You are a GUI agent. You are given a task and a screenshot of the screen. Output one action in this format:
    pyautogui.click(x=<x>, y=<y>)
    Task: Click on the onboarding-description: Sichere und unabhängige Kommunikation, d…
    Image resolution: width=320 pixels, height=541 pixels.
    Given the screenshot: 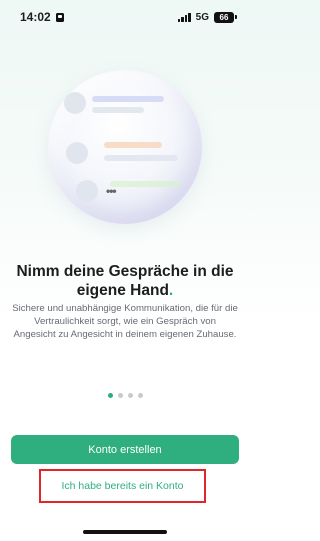 What is the action you would take?
    pyautogui.click(x=125, y=321)
    